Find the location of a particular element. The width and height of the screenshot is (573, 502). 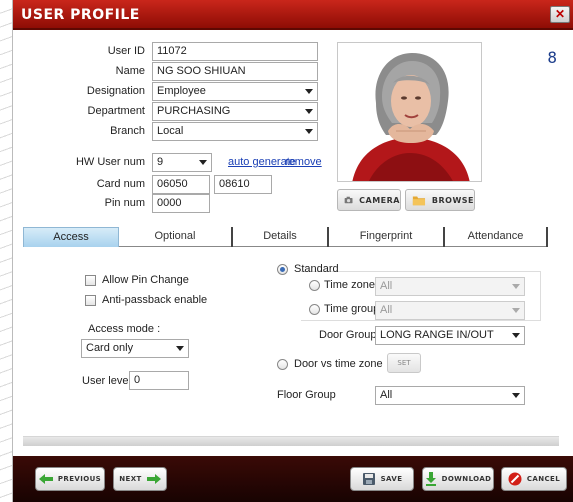

branch-value: Local is located at coordinates (170, 131).